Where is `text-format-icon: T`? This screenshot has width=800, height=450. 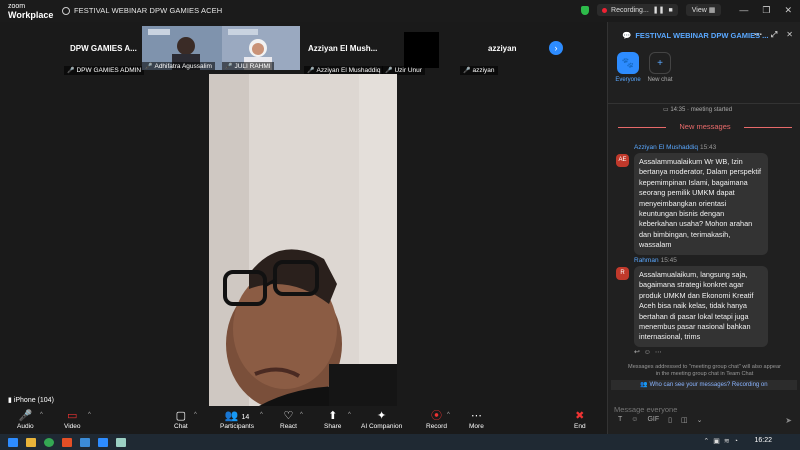
text-format-icon: T is located at coordinates (620, 420).